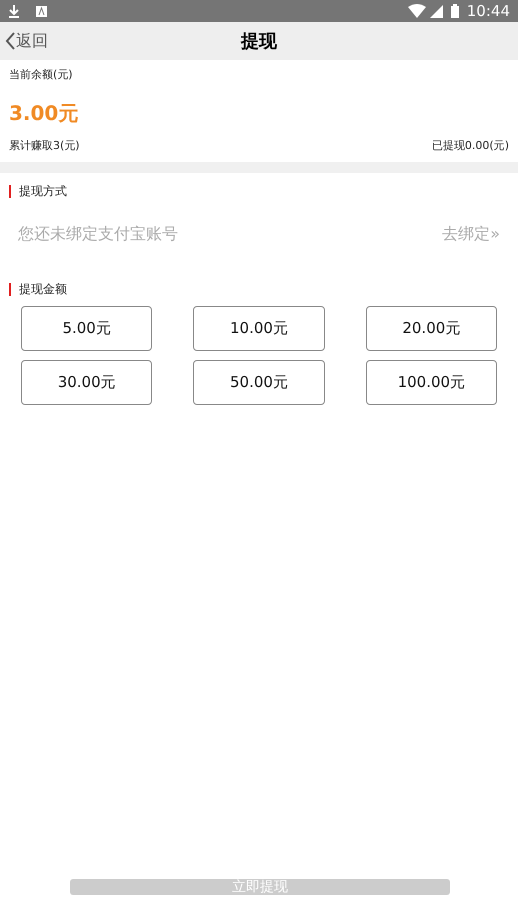  Describe the element at coordinates (14, 11) in the screenshot. I see `download-icon` at that location.